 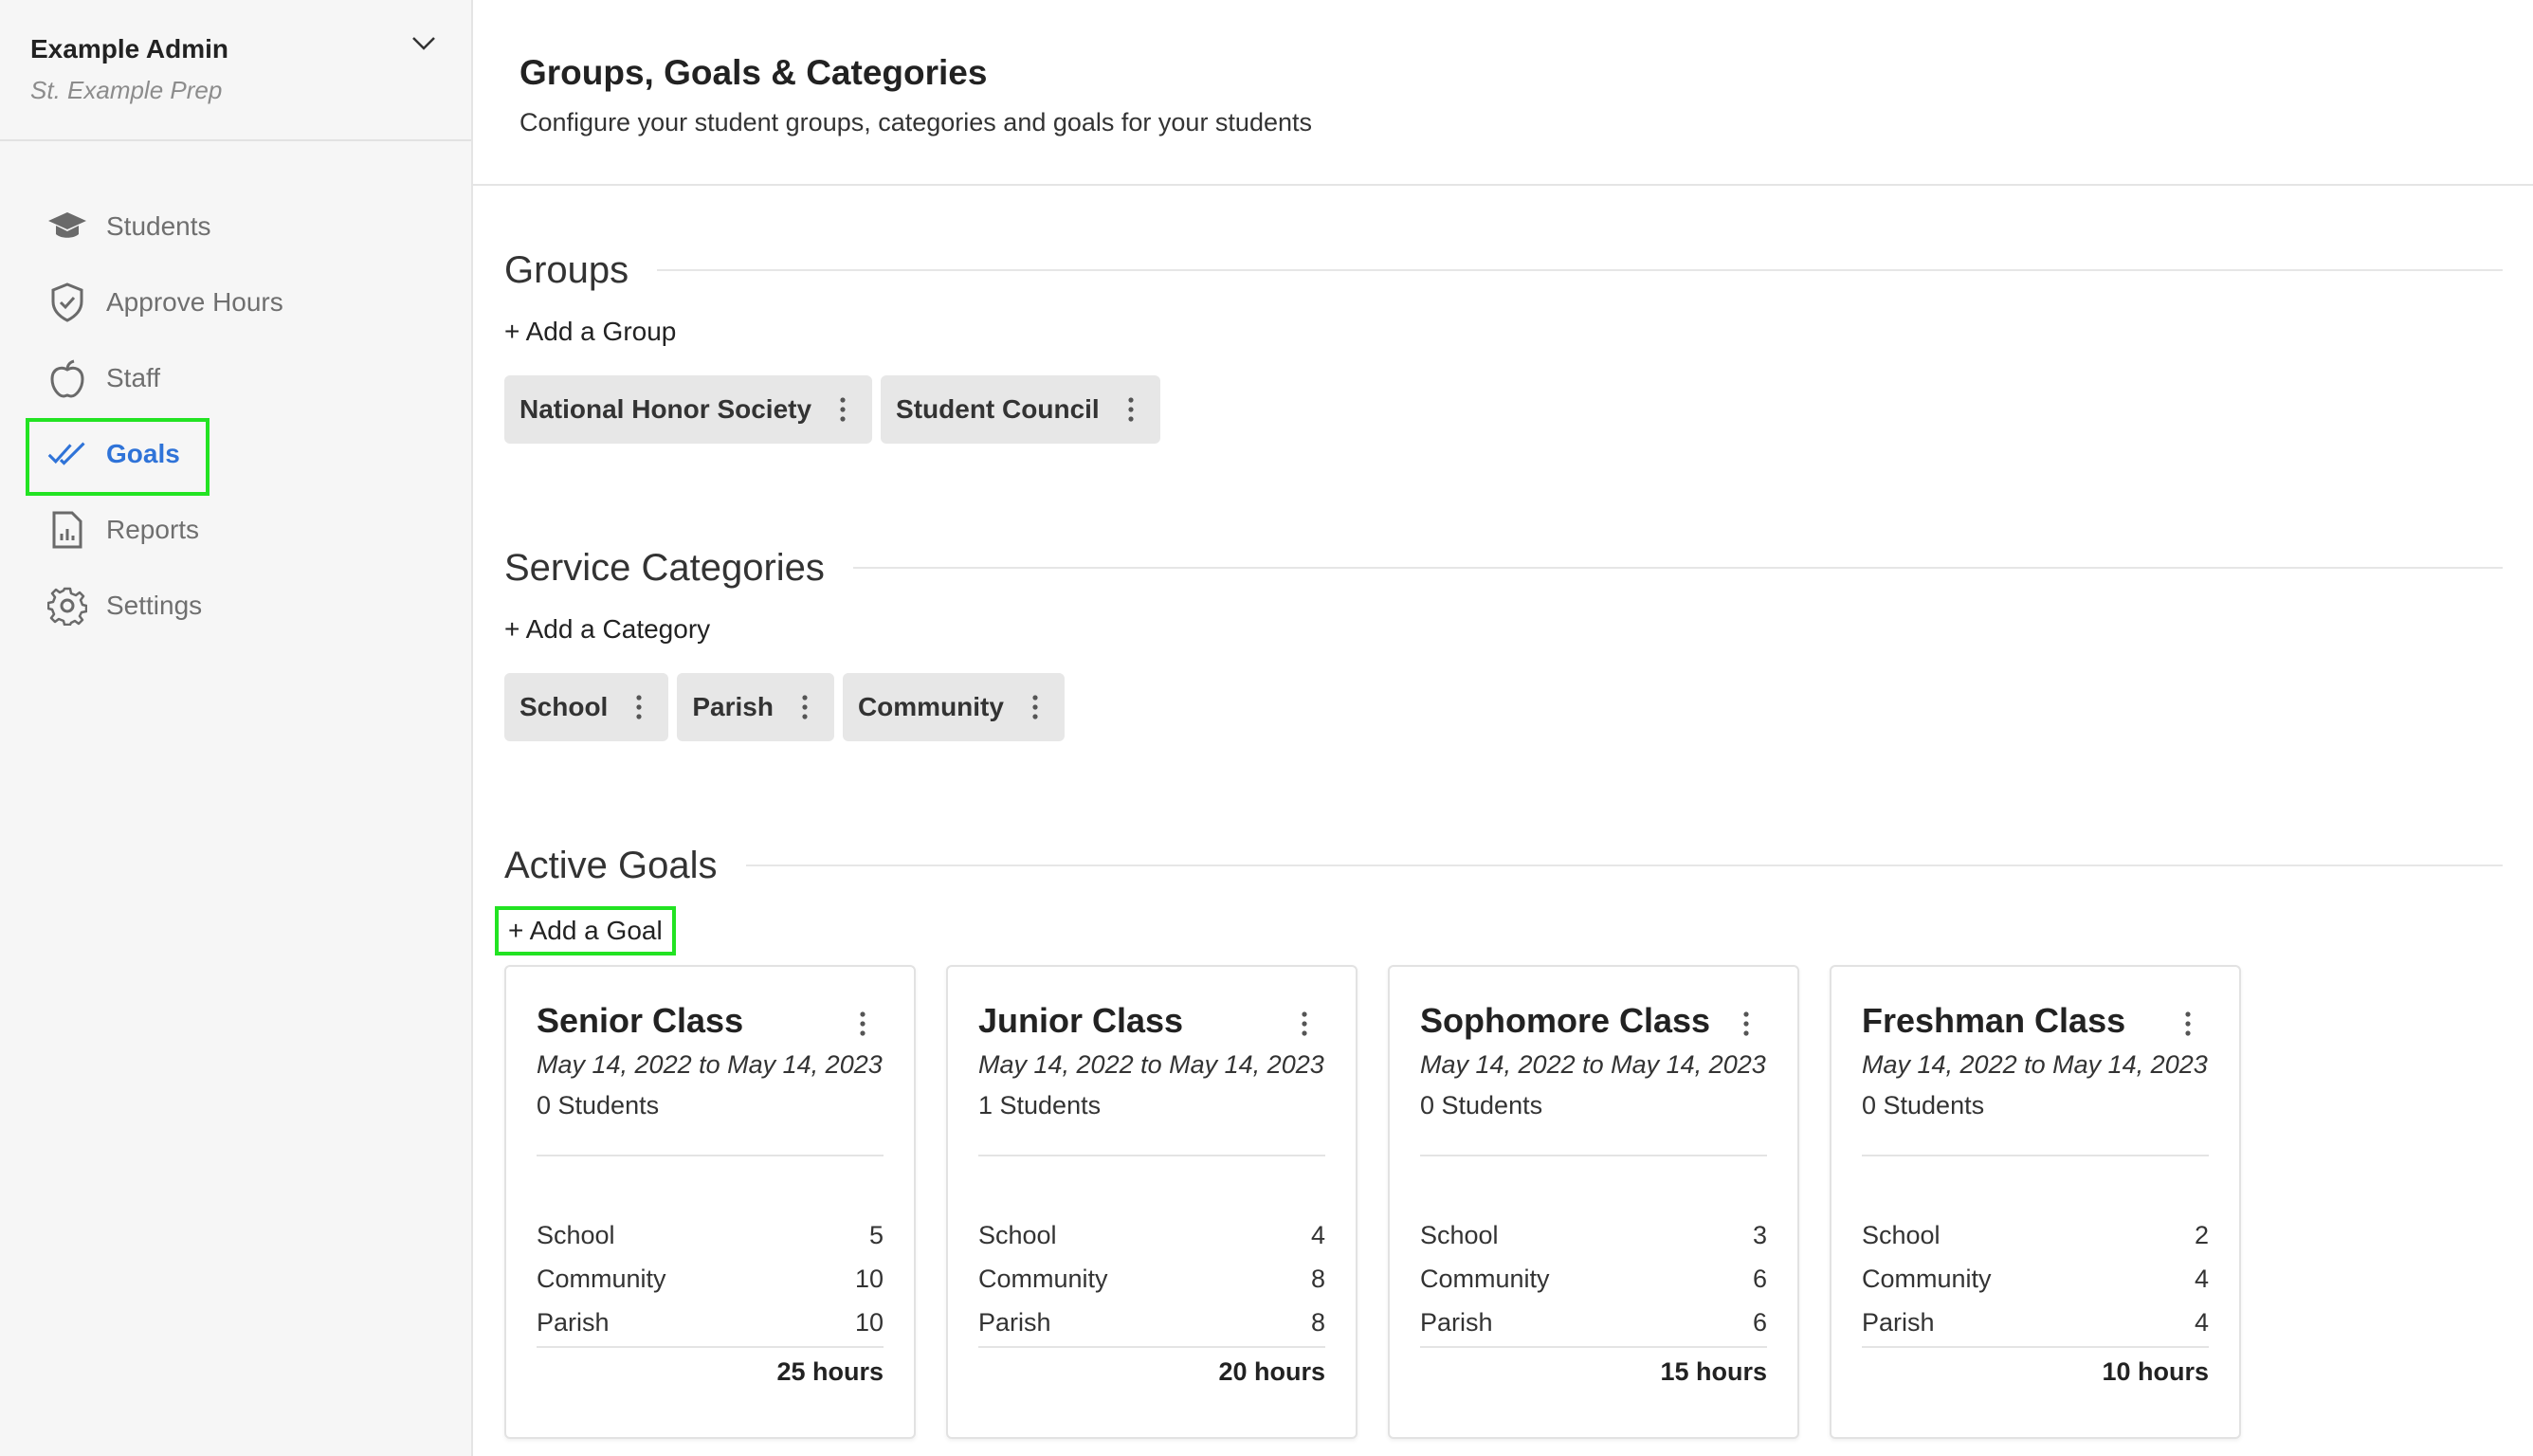 I want to click on double-check-icon, so click(x=67, y=454).